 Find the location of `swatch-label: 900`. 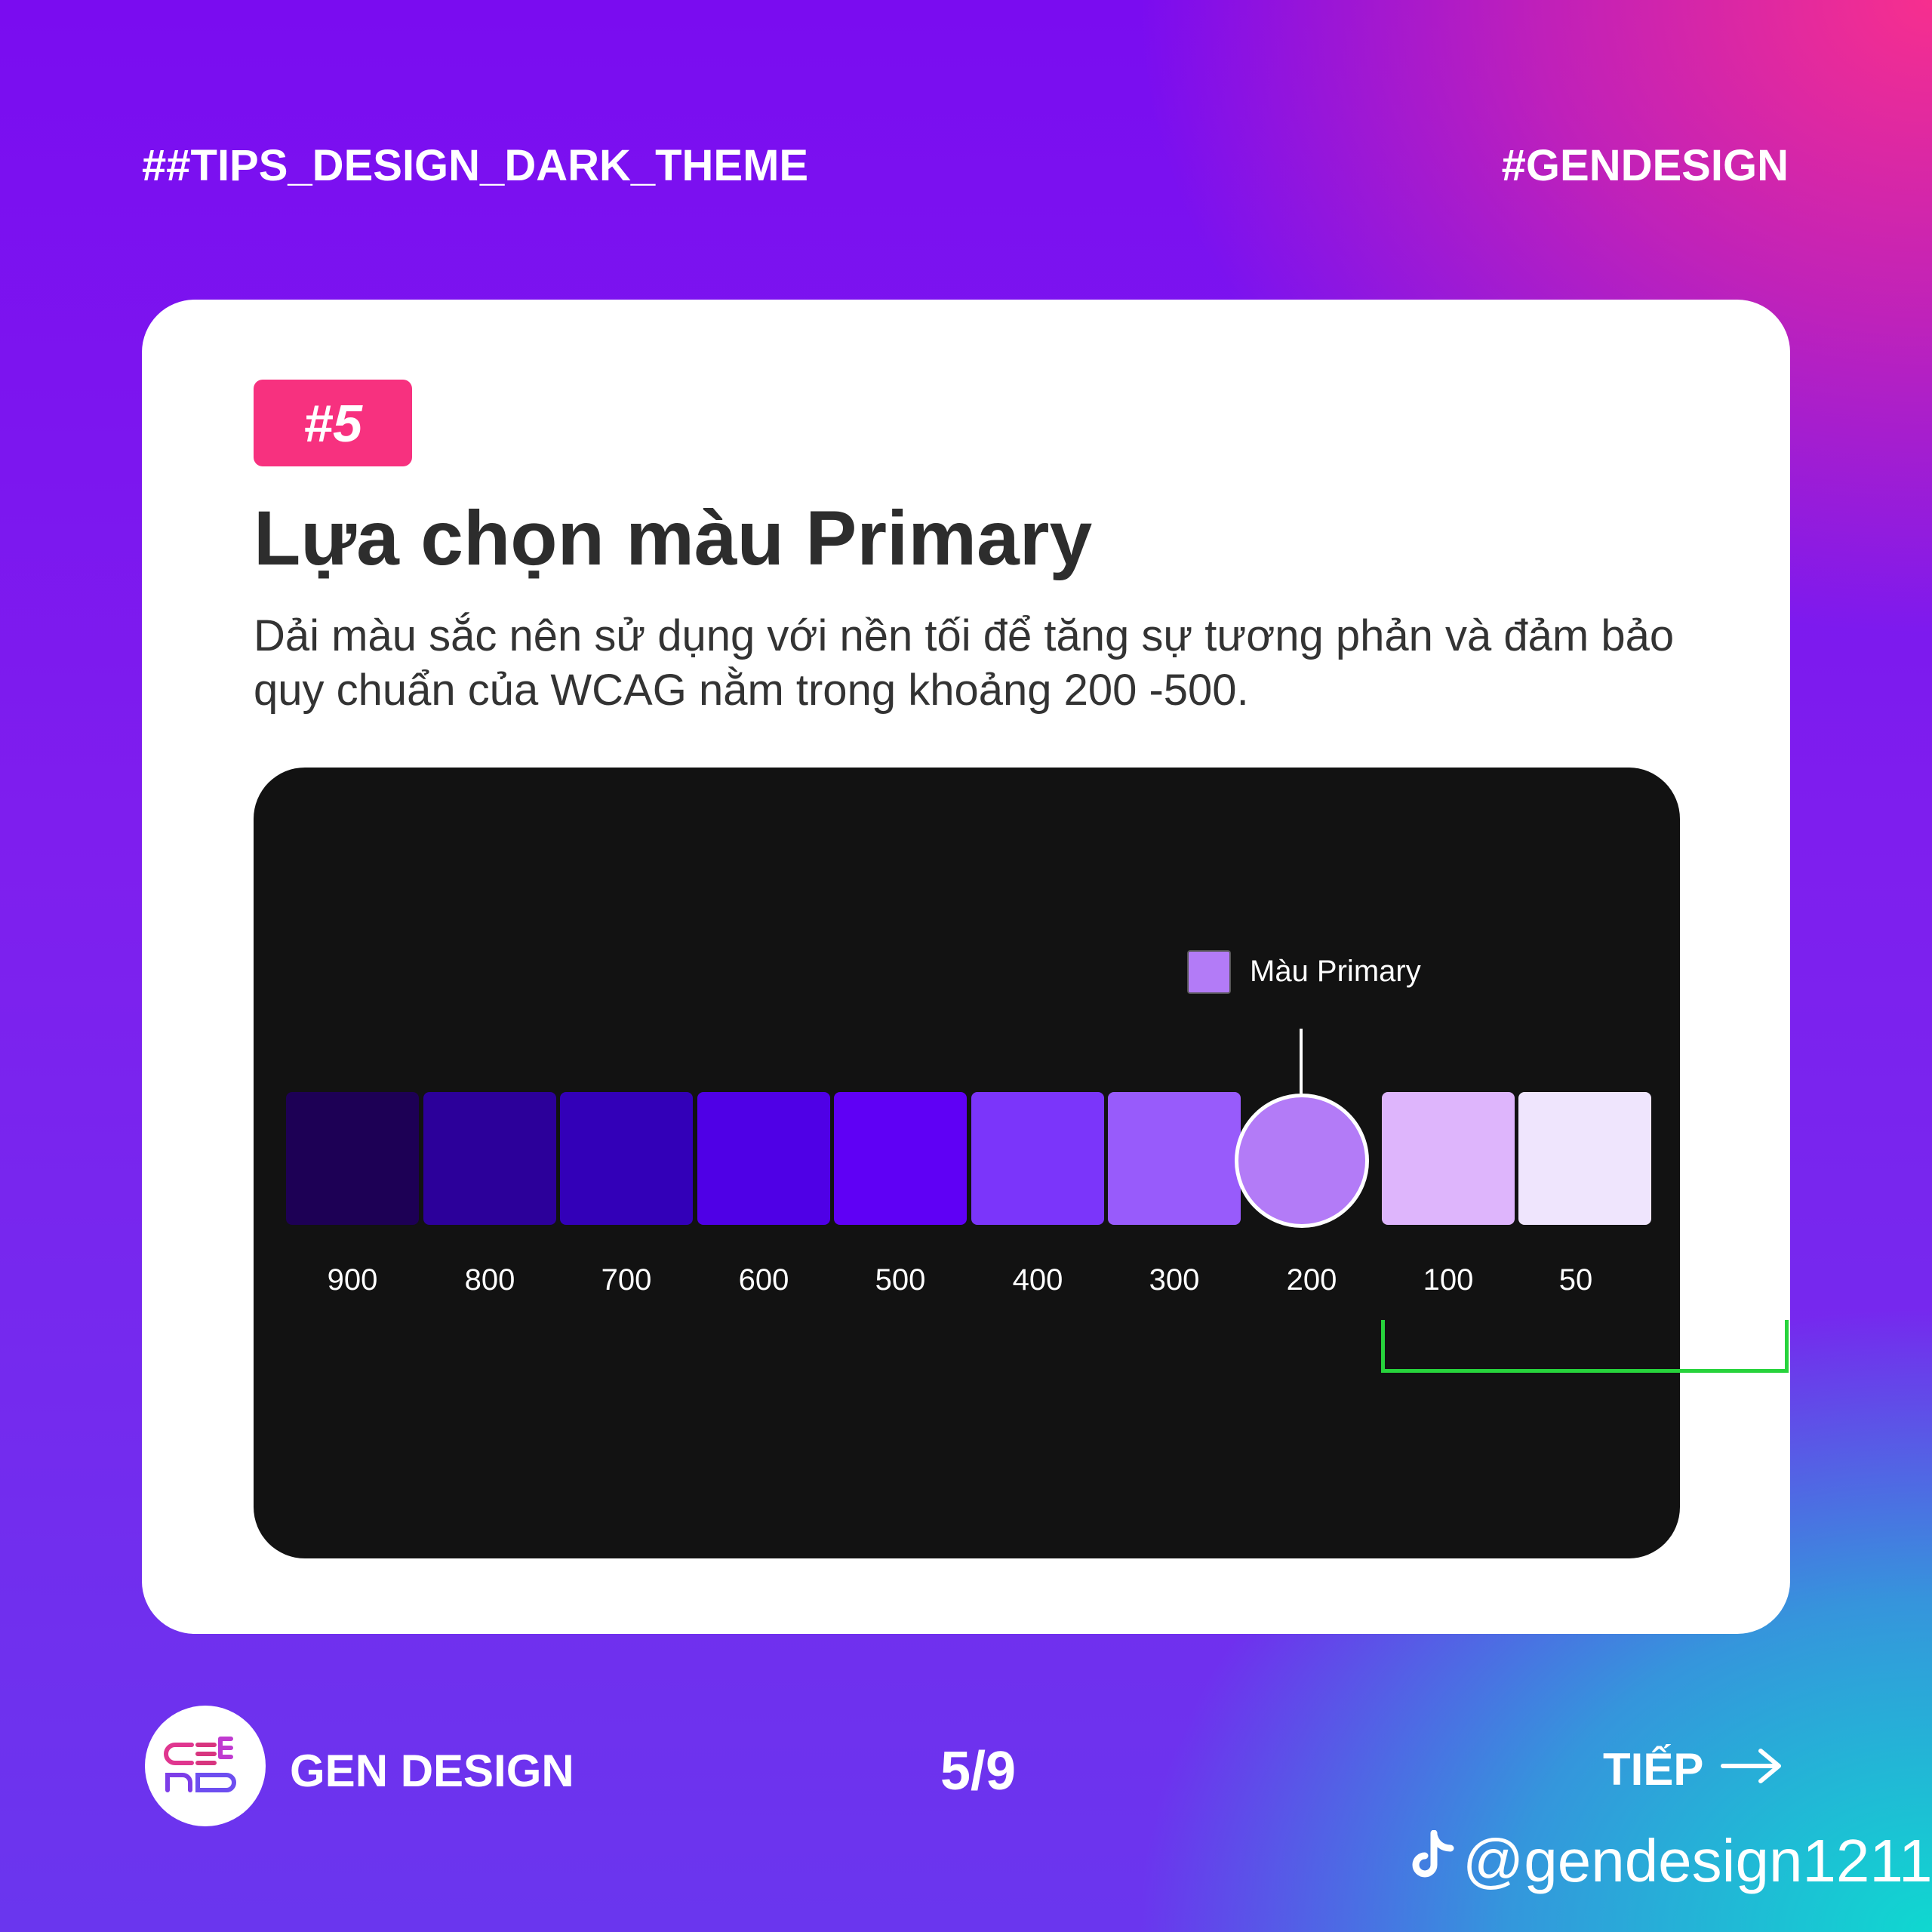

swatch-label: 900 is located at coordinates (352, 1280).